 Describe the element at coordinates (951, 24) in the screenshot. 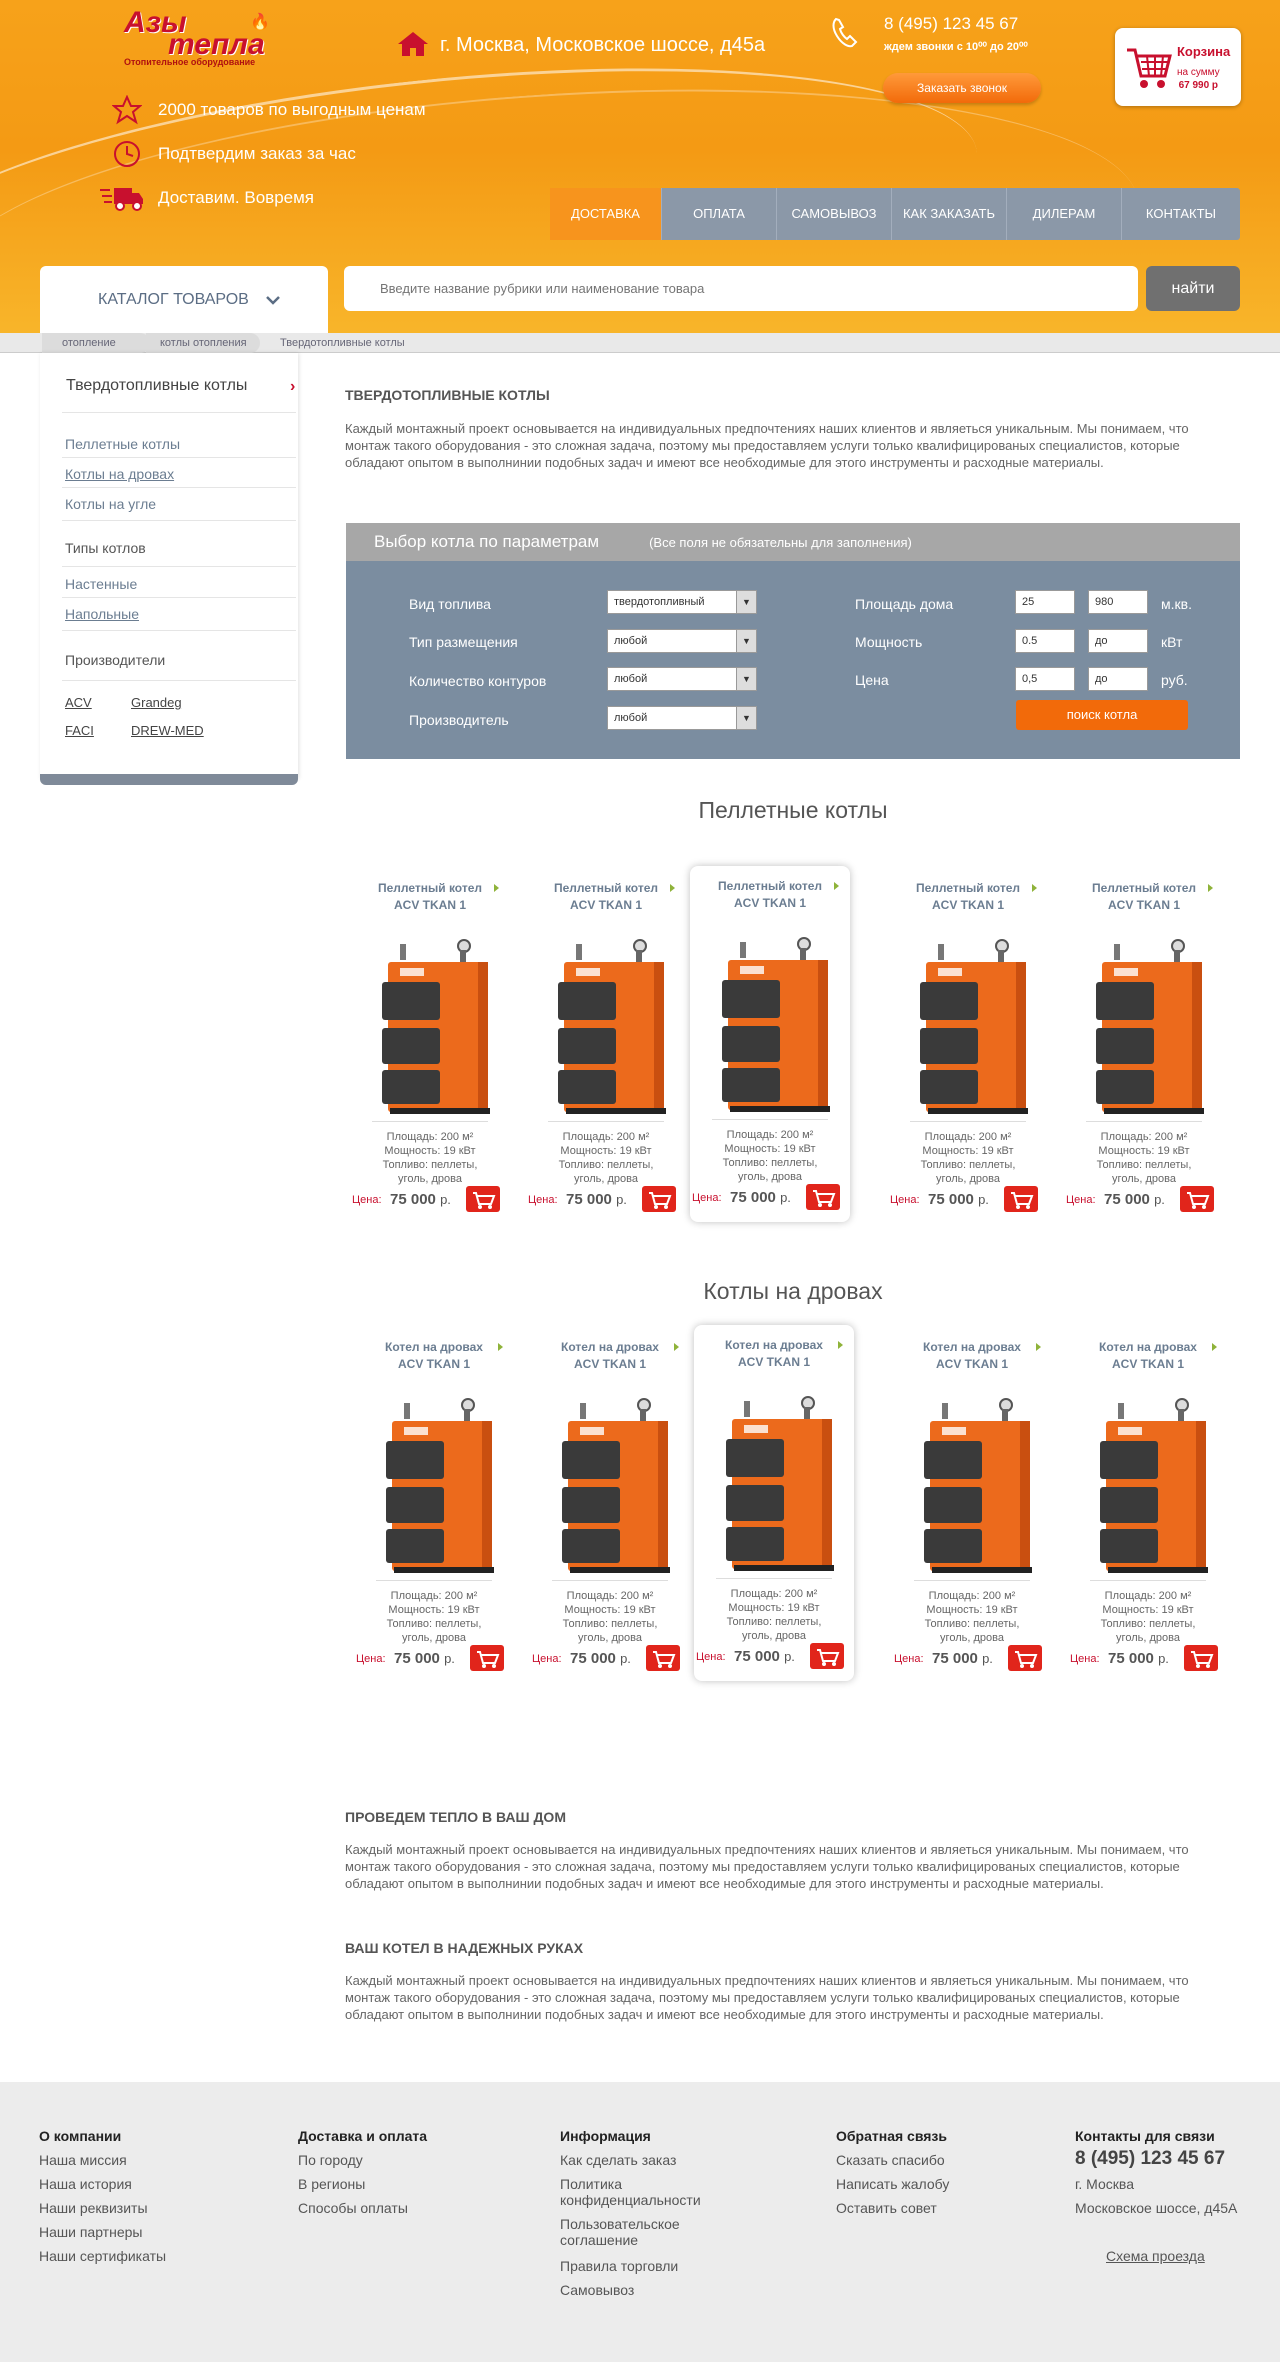

I see `header-phone: 8 (495) 123 45 67` at that location.